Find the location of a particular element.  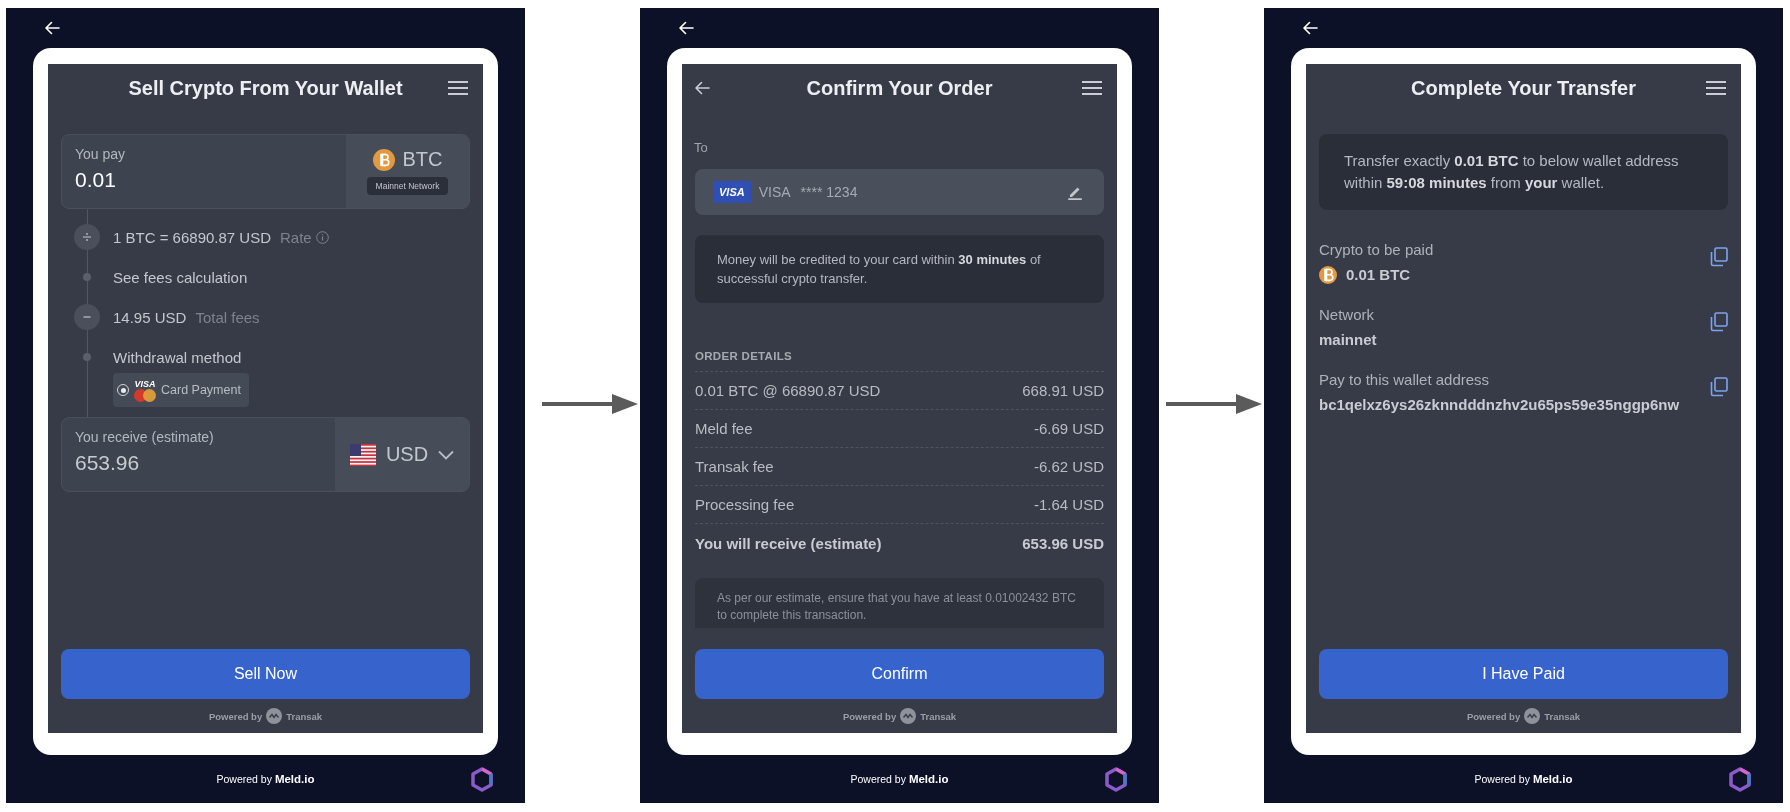

card-number: **** 1234 is located at coordinates (829, 192).